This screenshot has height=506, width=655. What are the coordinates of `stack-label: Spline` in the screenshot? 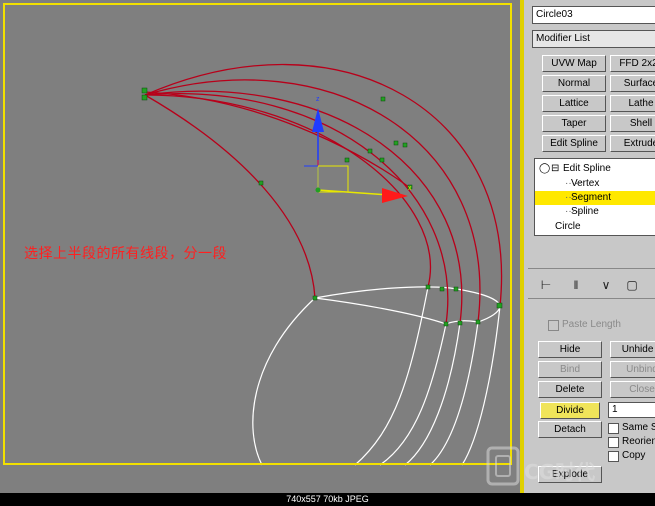 It's located at (585, 211).